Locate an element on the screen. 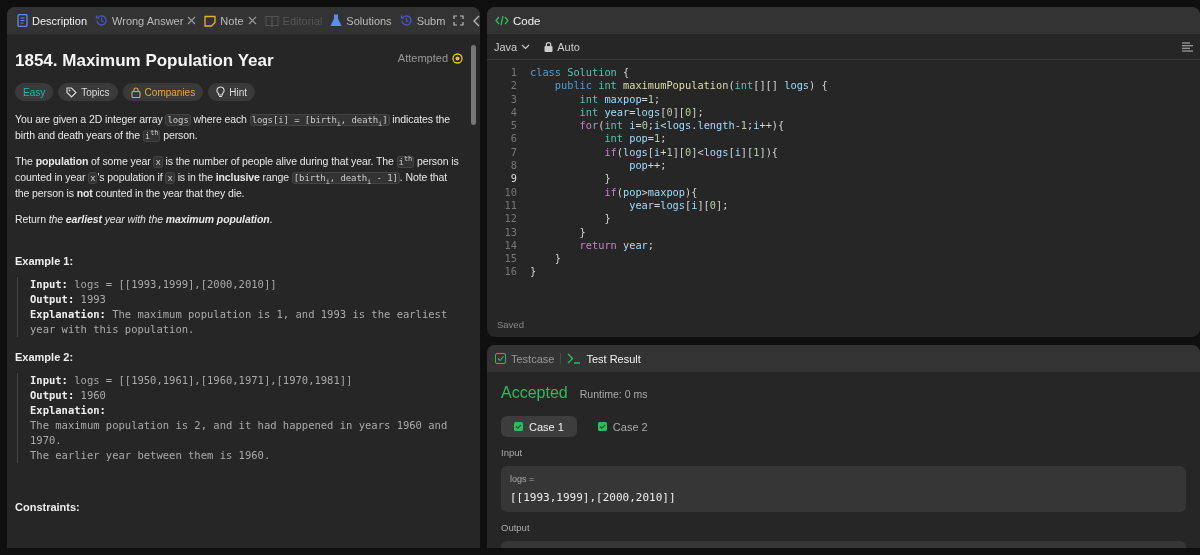 The width and height of the screenshot is (1200, 555). panel-tab: Note is located at coordinates (230, 20).